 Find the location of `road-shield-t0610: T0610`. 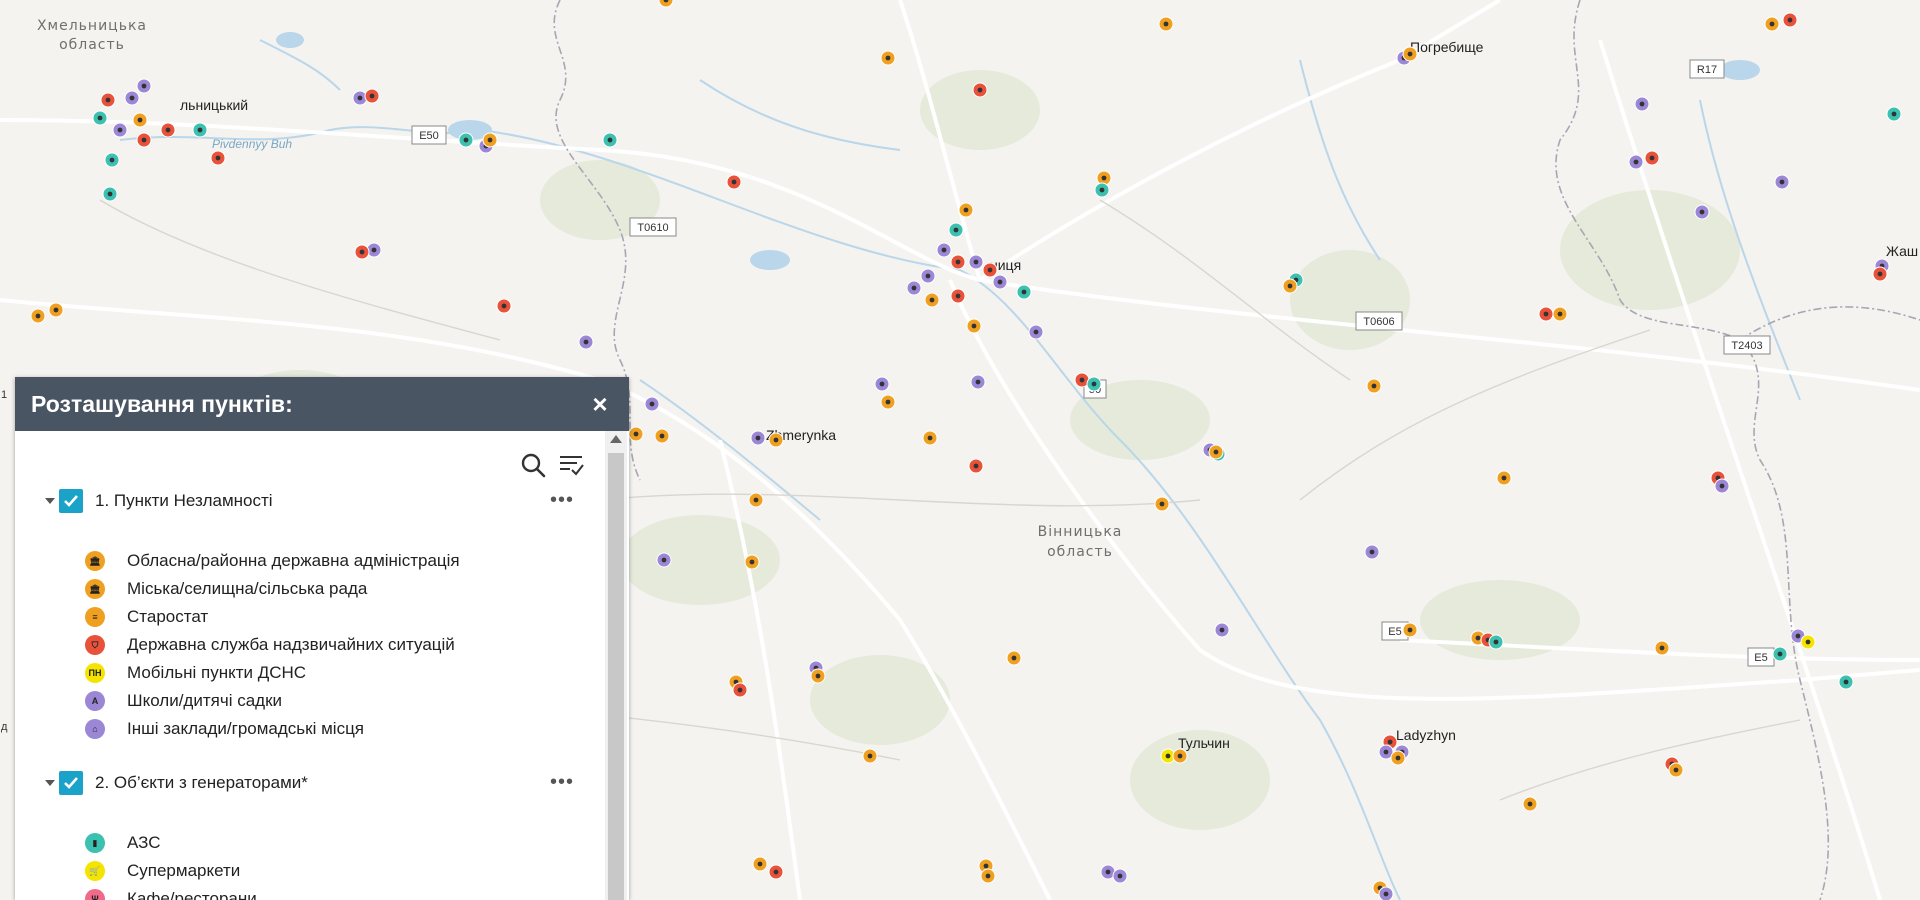

road-shield-t0610: T0610 is located at coordinates (653, 227).